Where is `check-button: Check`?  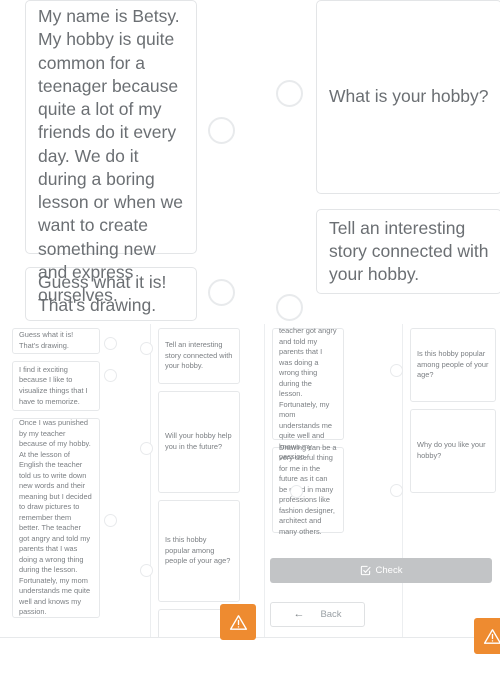 check-button: Check is located at coordinates (381, 570).